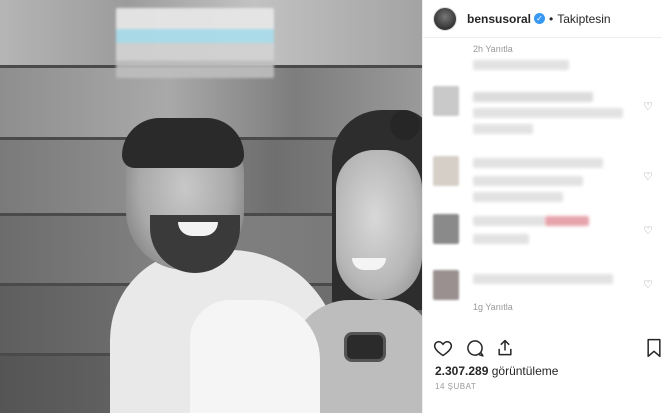 This screenshot has width=662, height=413. I want to click on woman-face, so click(379, 225).